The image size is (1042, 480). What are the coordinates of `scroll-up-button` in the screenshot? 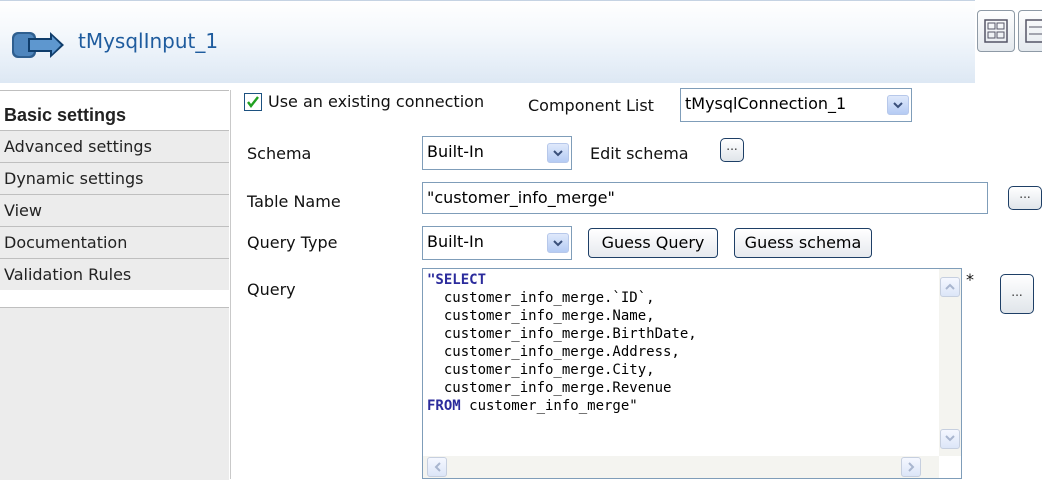 It's located at (950, 287).